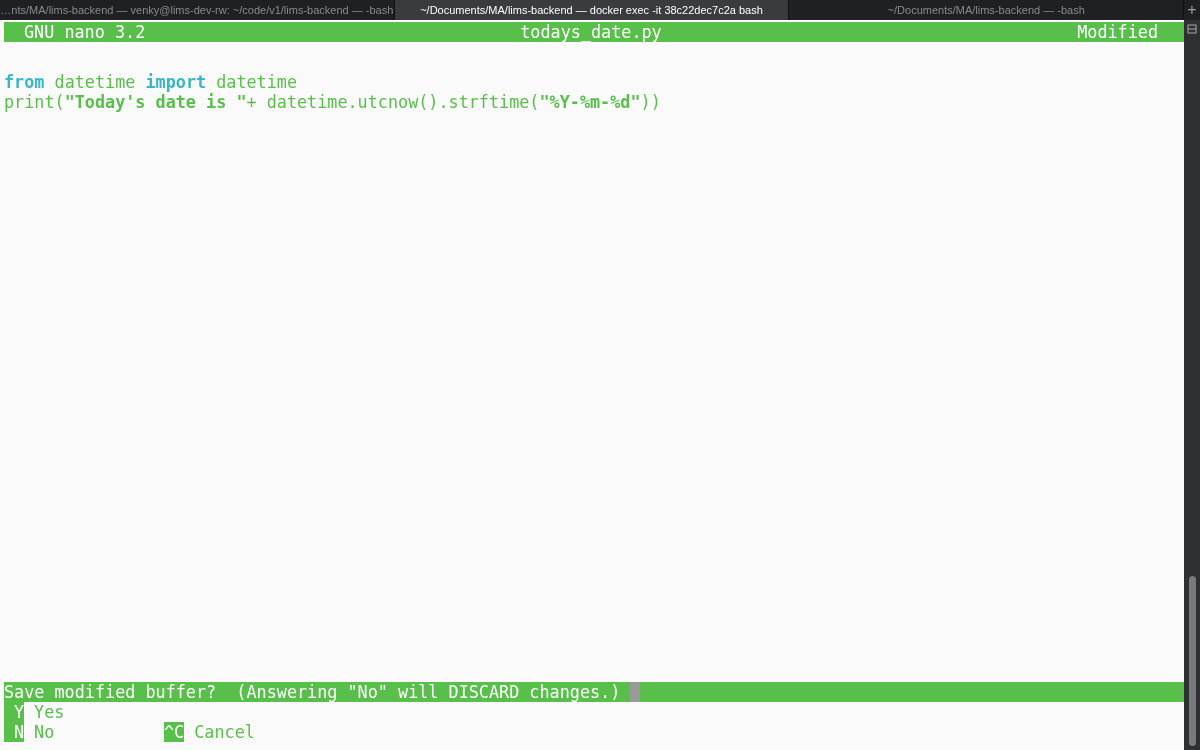 The image size is (1200, 750). Describe the element at coordinates (174, 732) in the screenshot. I see `shortcut-key: ^C` at that location.